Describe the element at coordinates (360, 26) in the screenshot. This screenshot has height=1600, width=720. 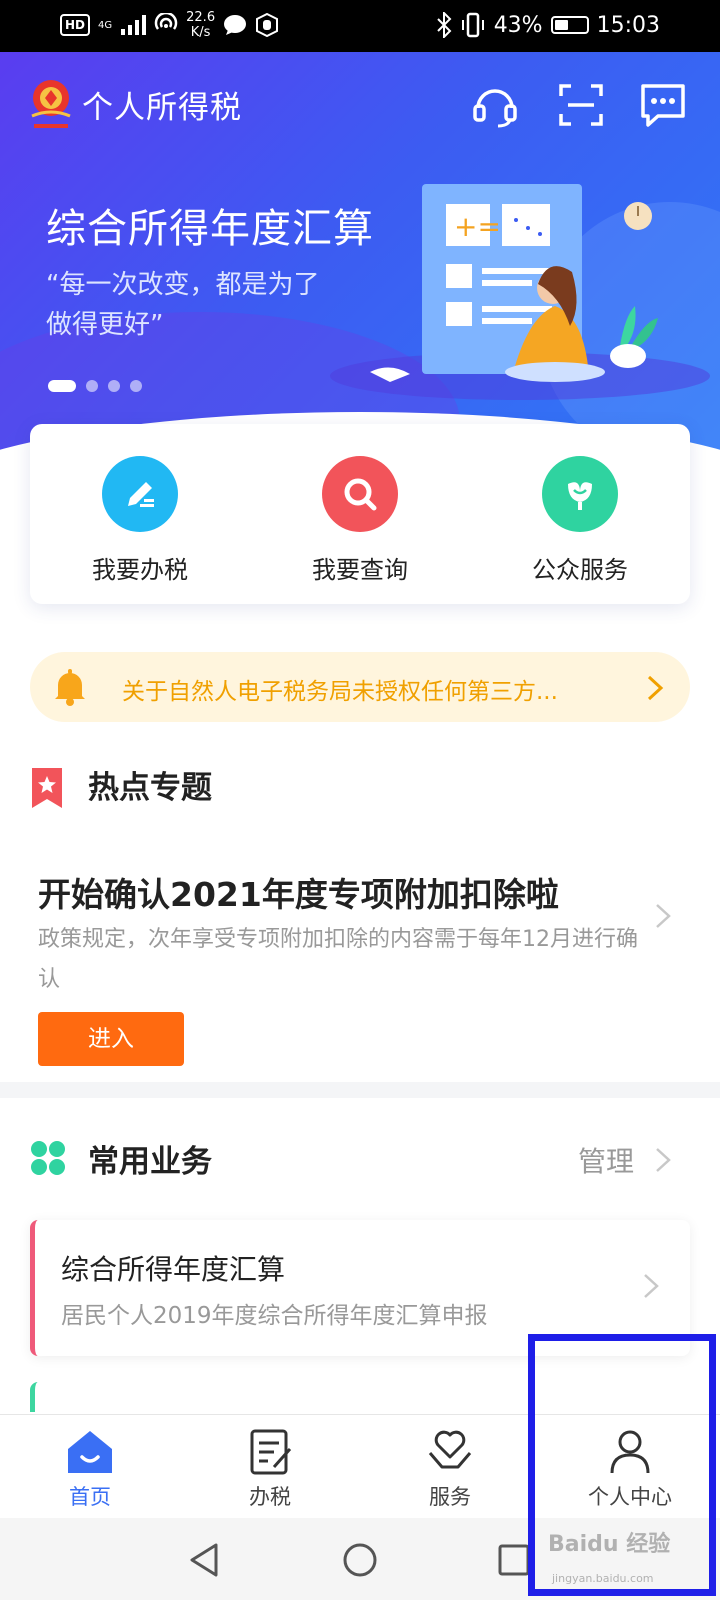
I see `status-bar: HD 4G 22.6 K/s 43% 15:03` at that location.